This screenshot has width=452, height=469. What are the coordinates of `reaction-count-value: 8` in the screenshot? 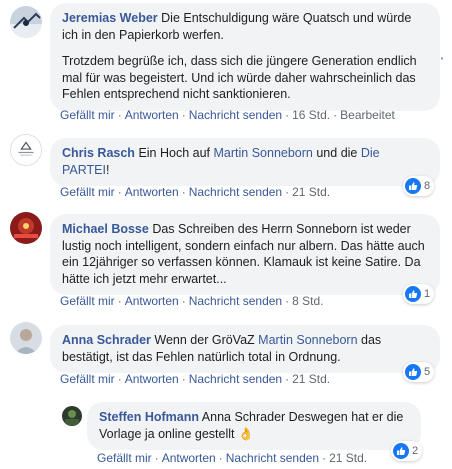 It's located at (427, 186).